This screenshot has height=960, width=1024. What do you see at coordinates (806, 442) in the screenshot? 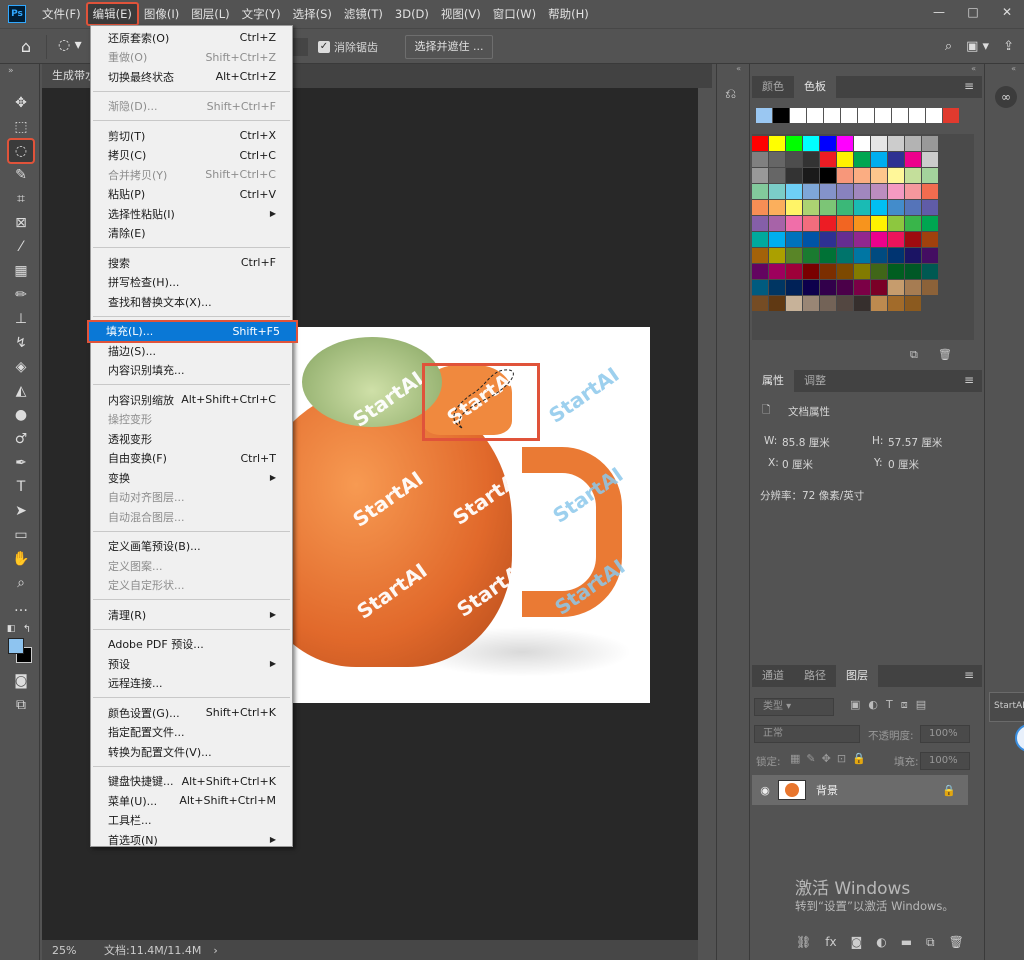
I see `width-value: 85.8 厘米` at bounding box center [806, 442].